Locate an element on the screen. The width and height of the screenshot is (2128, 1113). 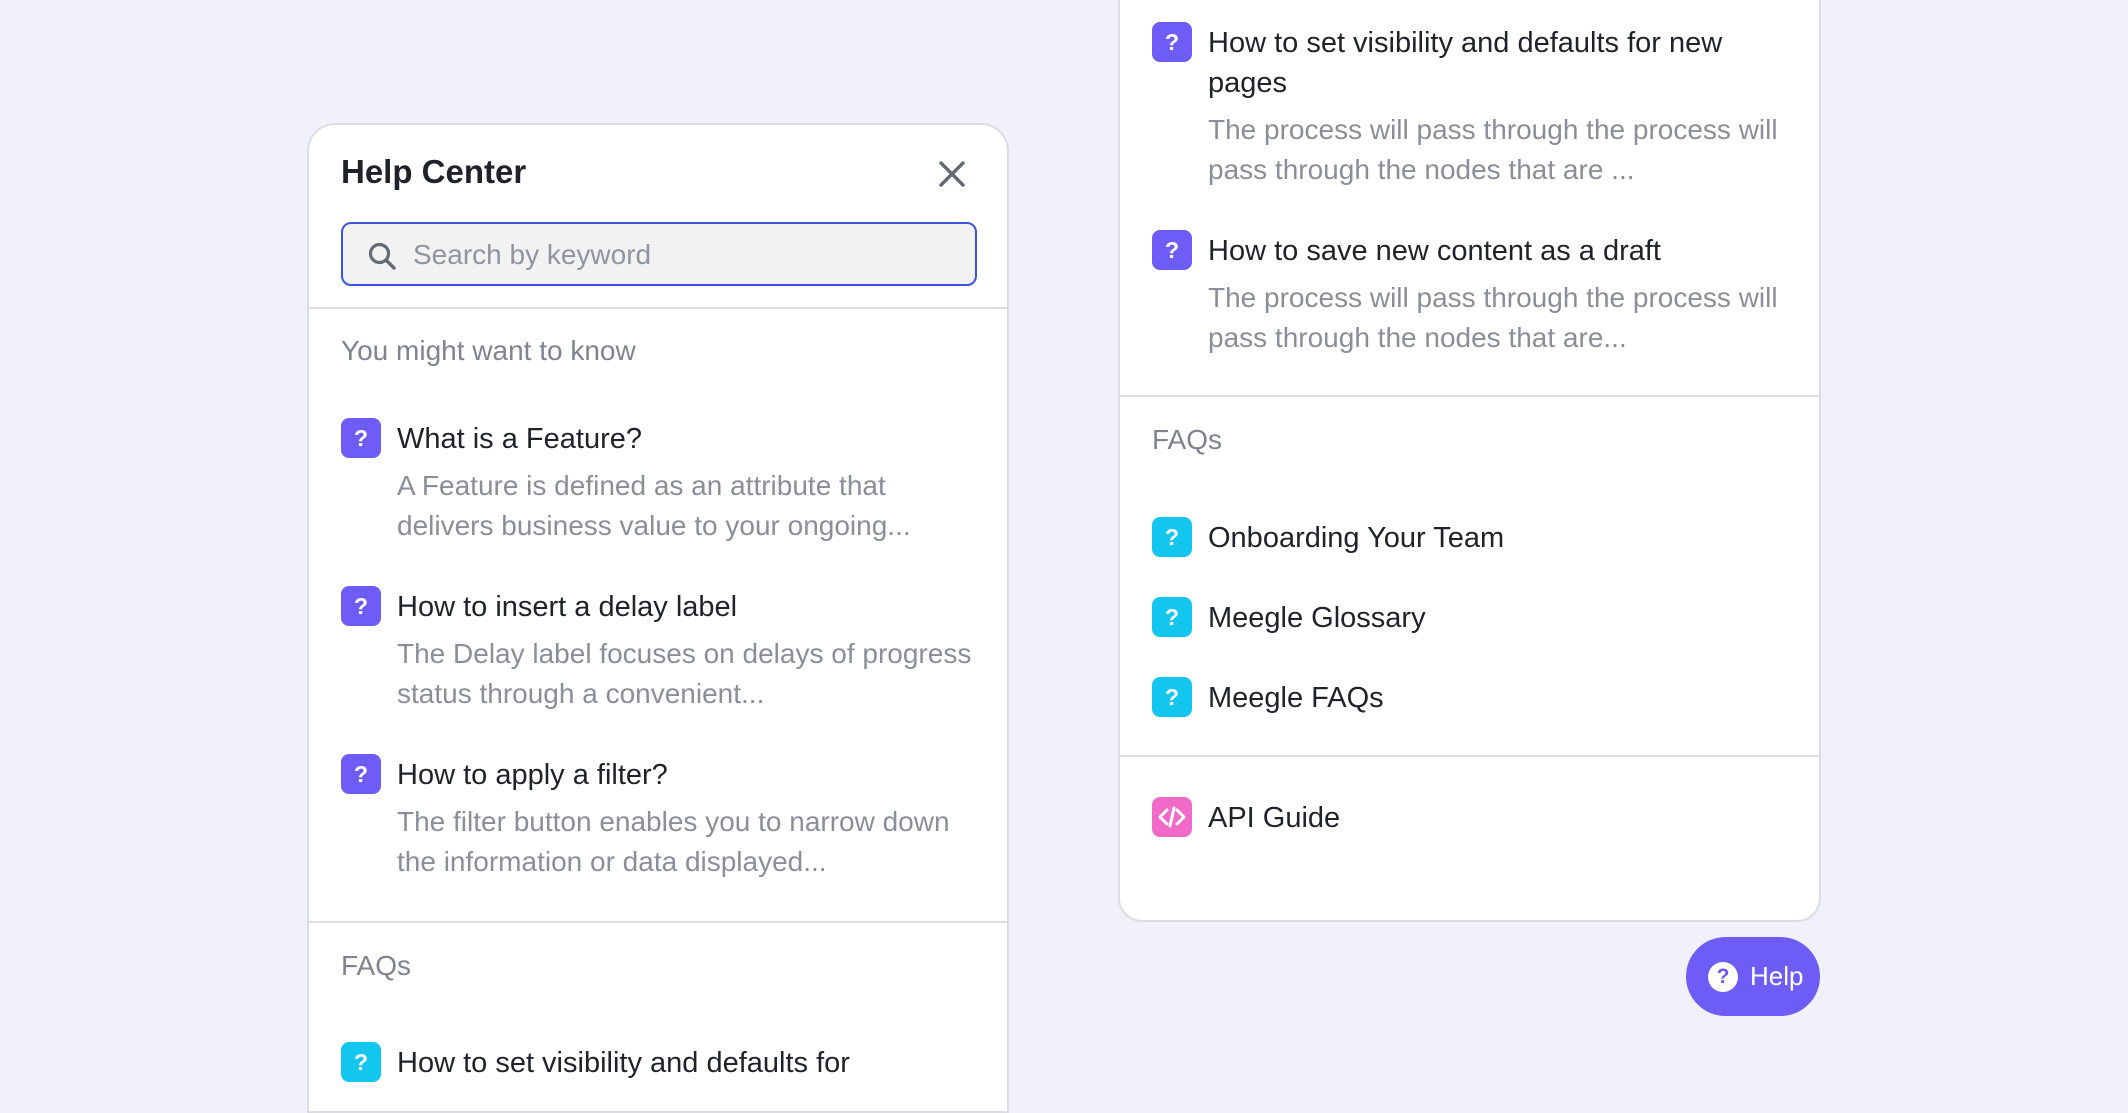
close-button is located at coordinates (952, 174).